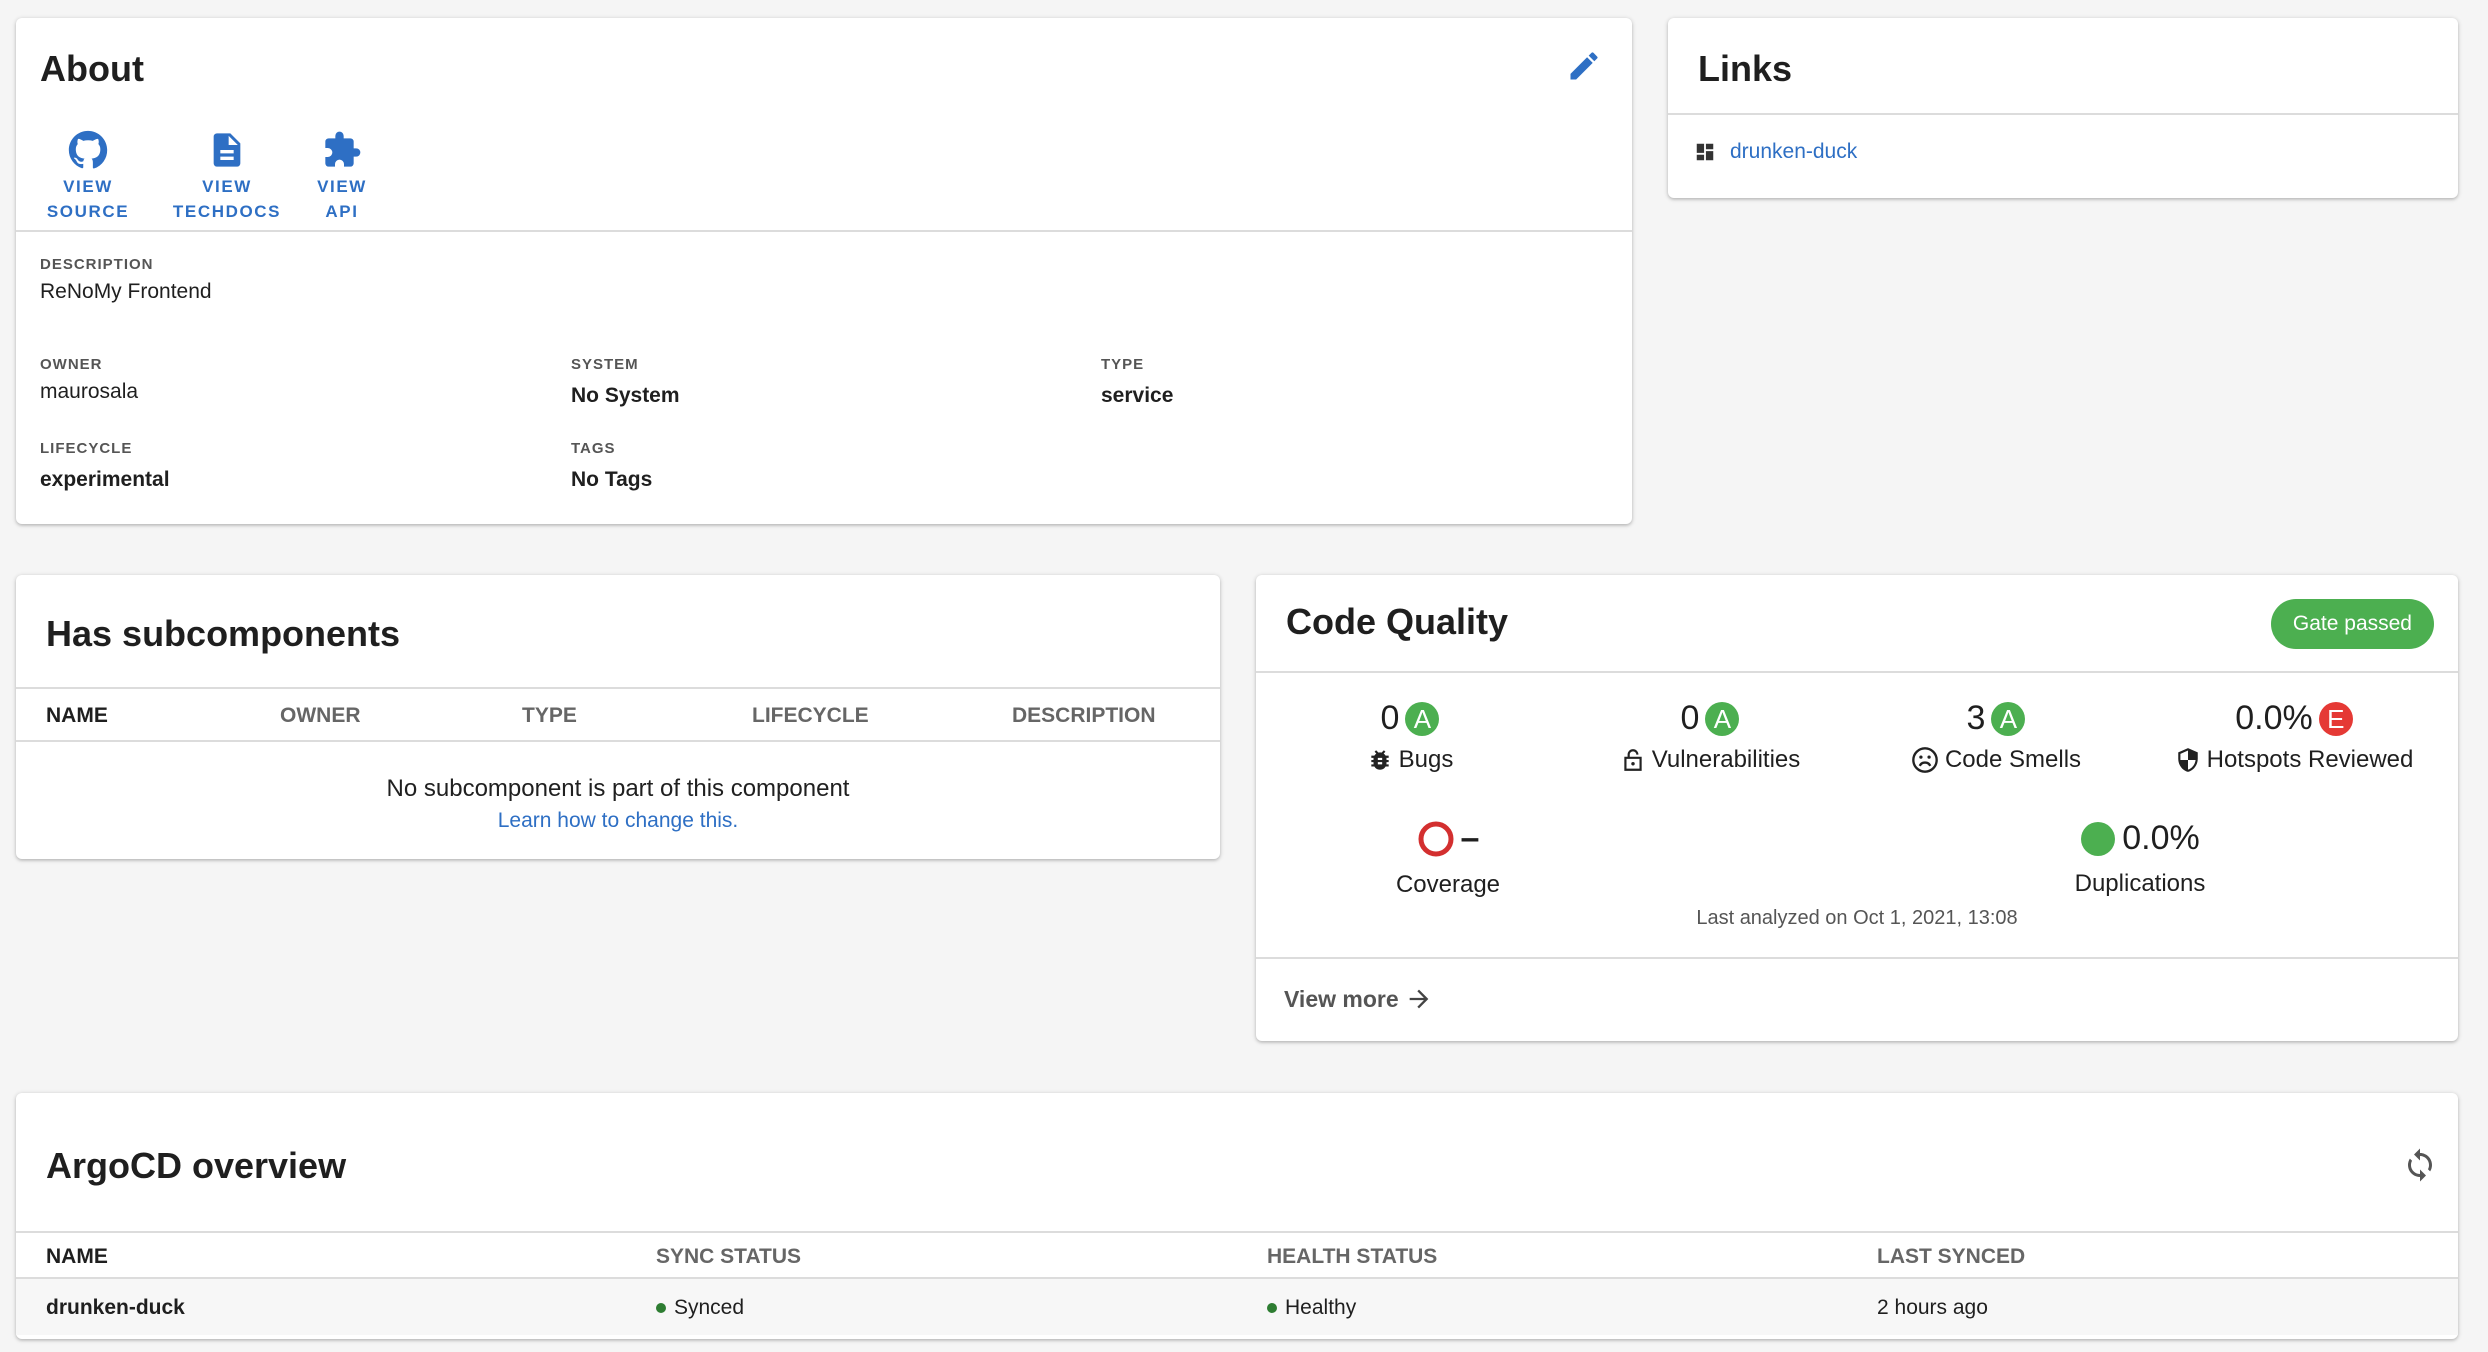  Describe the element at coordinates (1722, 718) in the screenshot. I see `vulnerabilities-rating: A` at that location.